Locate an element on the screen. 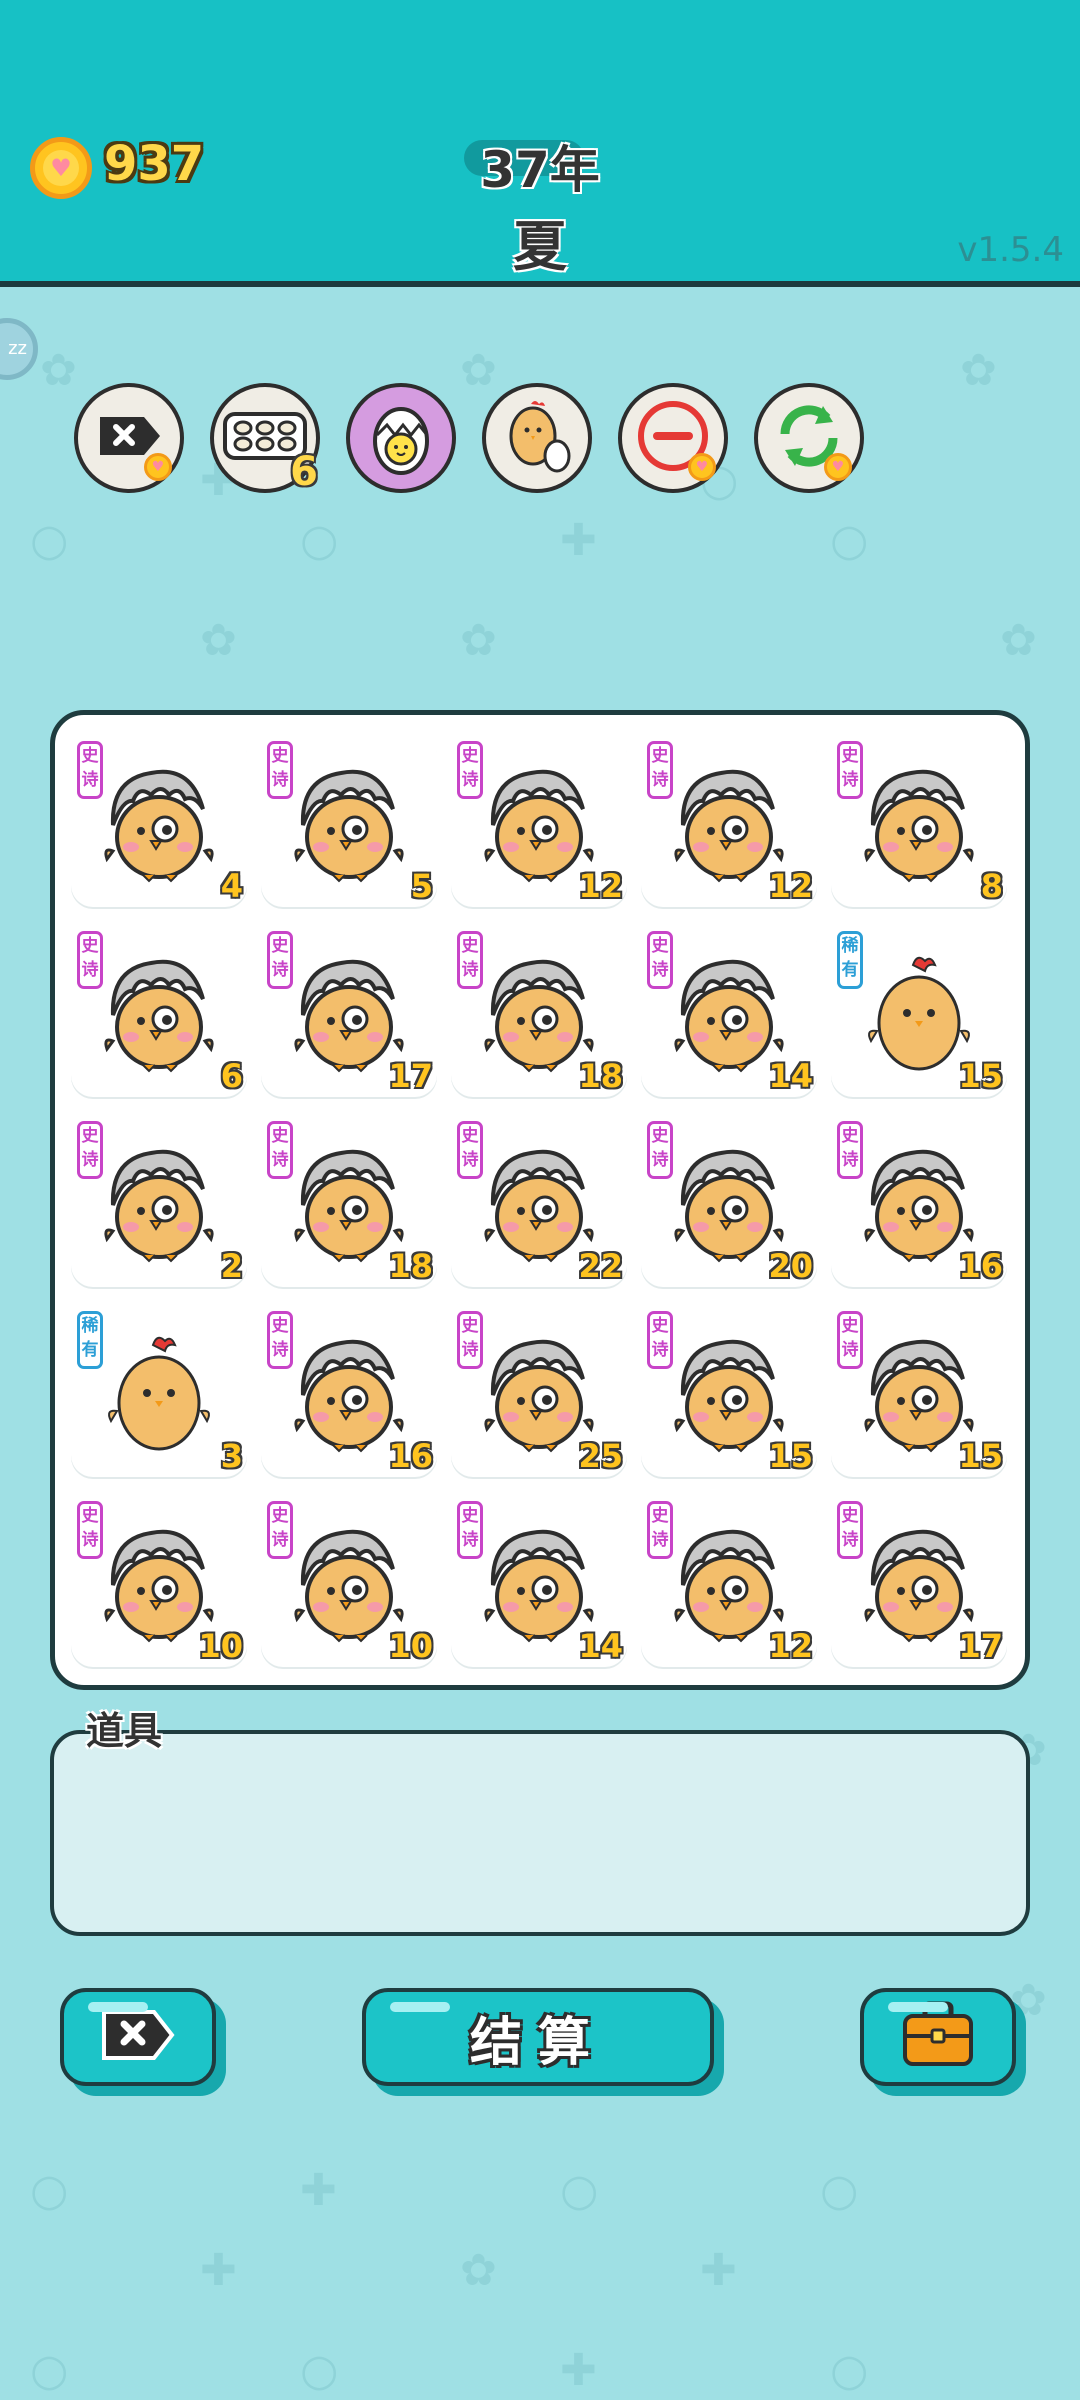 This screenshot has height=2400, width=1080. grid-cell: 史诗 22 is located at coordinates (539, 1199).